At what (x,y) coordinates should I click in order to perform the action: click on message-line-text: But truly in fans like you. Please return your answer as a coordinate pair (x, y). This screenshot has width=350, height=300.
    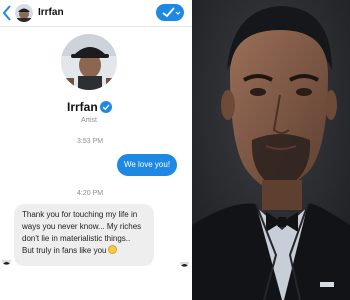
    Looking at the image, I should click on (64, 250).